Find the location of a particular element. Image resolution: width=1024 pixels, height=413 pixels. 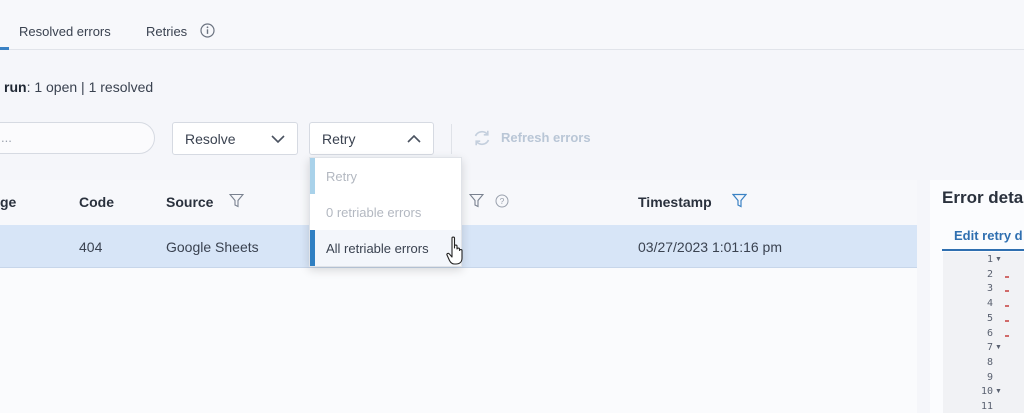

refresh-errors-label: Refresh errors is located at coordinates (546, 137).